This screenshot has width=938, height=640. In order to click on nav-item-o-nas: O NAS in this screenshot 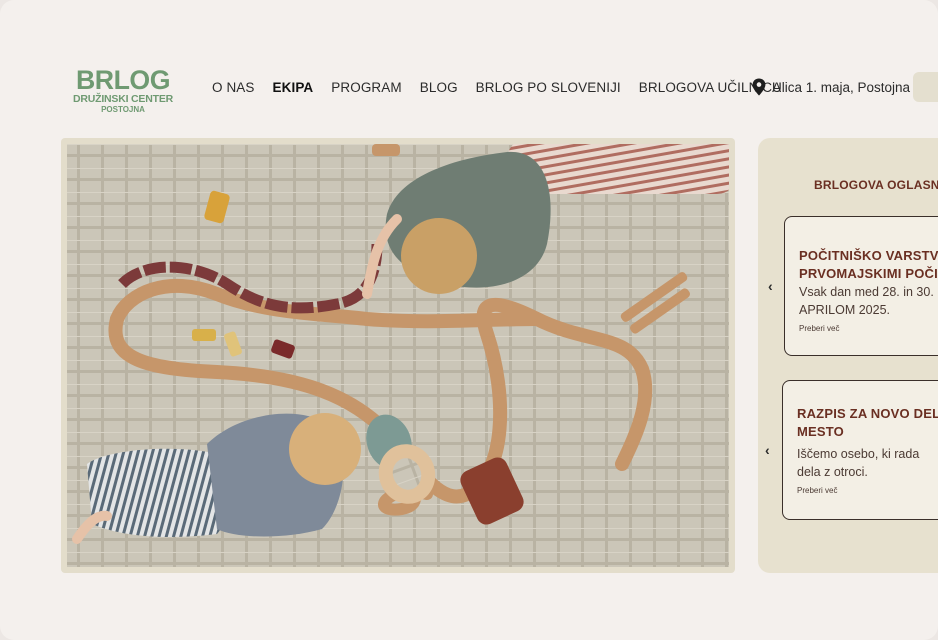, I will do `click(233, 87)`.